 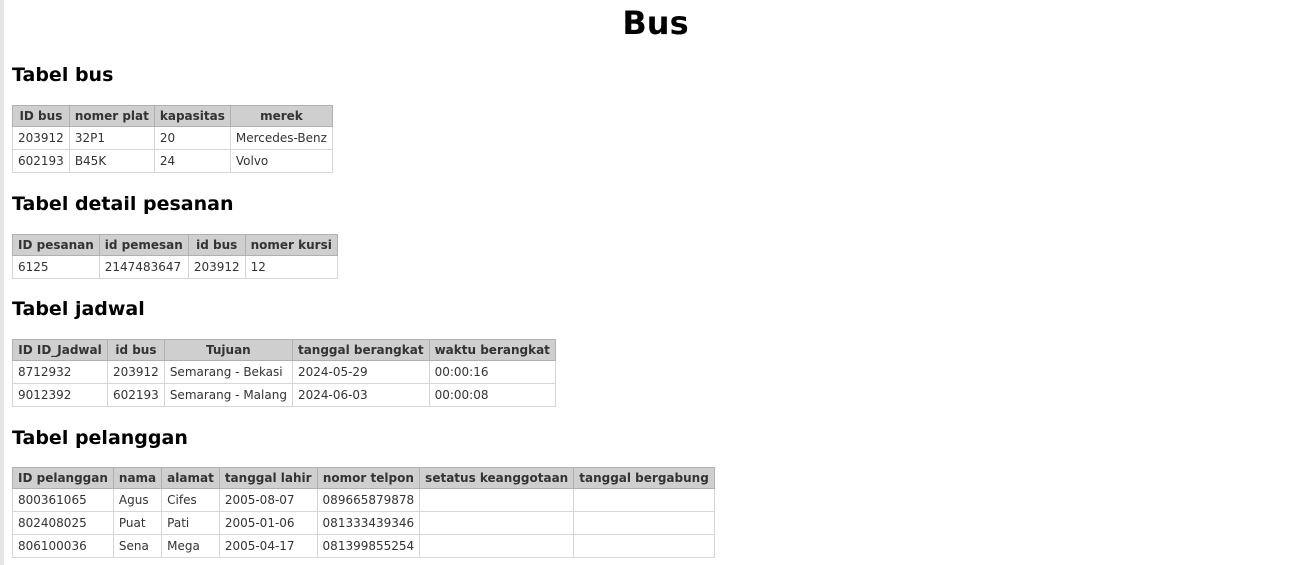 I want to click on table-row: 203912 32P1 20 Mercedes-Benz, so click(x=172, y=138).